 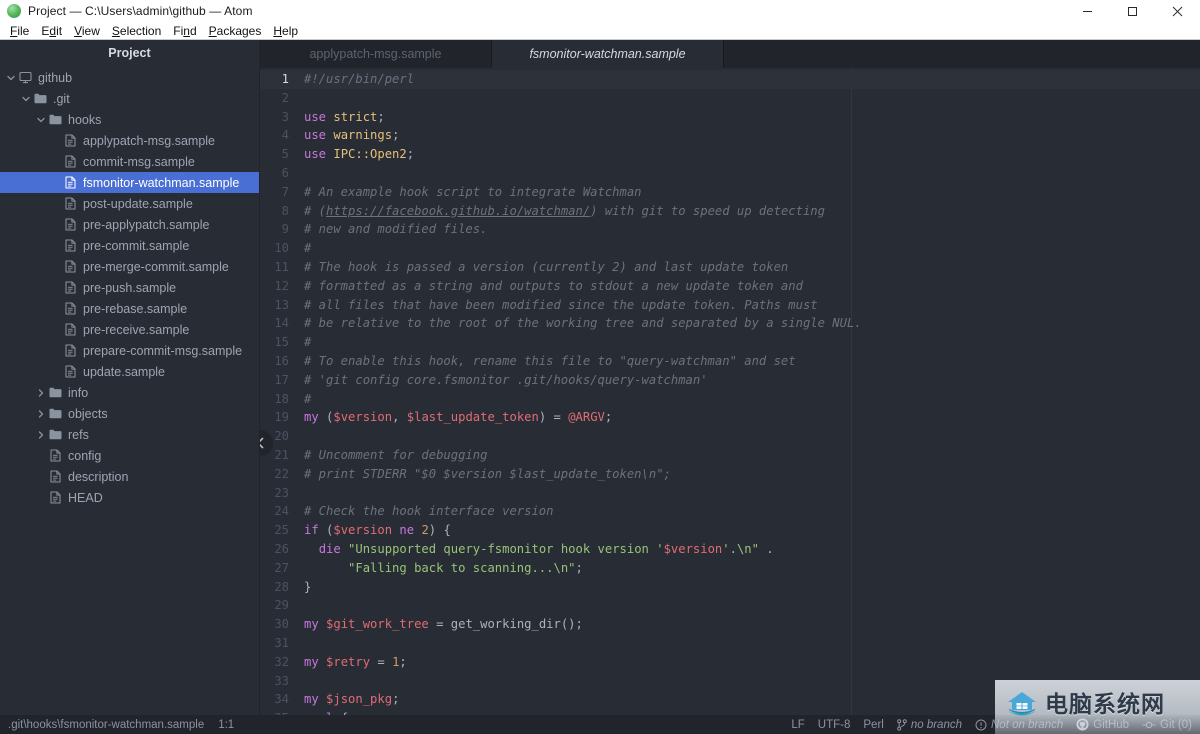 I want to click on tree-file-item: post-update.sample, so click(x=129, y=203).